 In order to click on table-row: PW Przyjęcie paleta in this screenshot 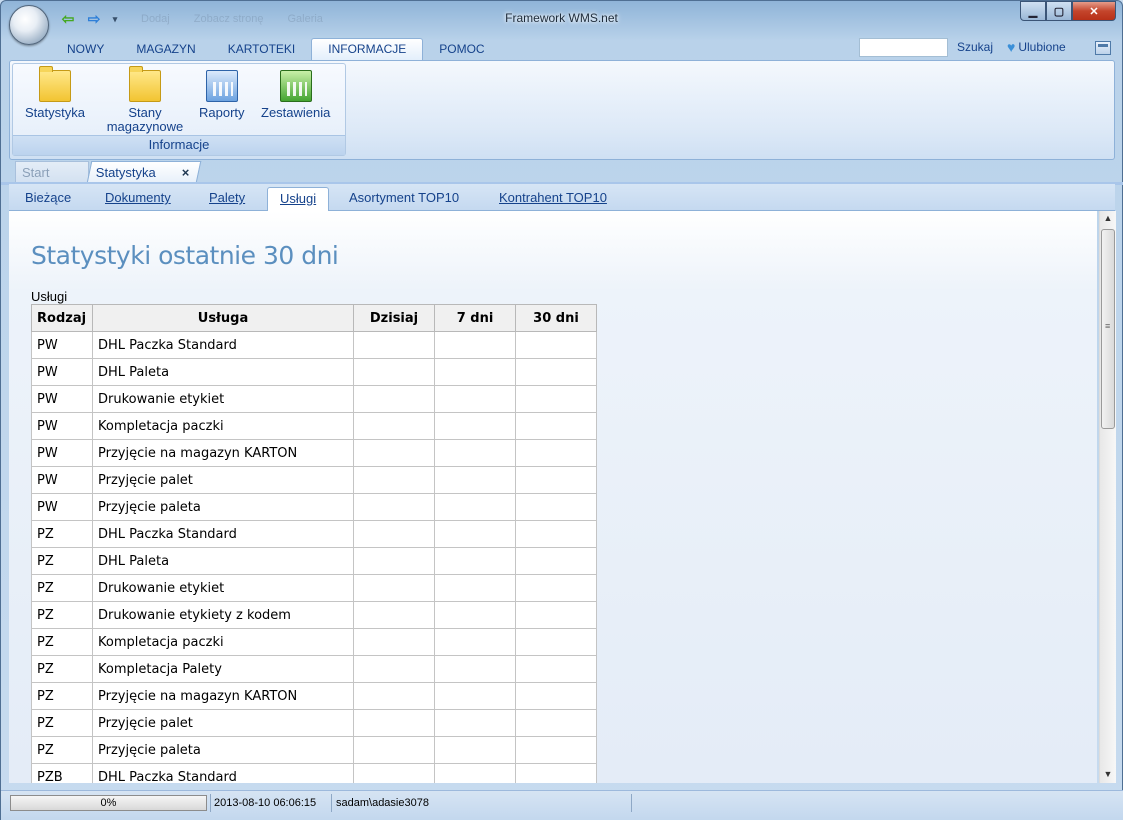, I will do `click(314, 507)`.